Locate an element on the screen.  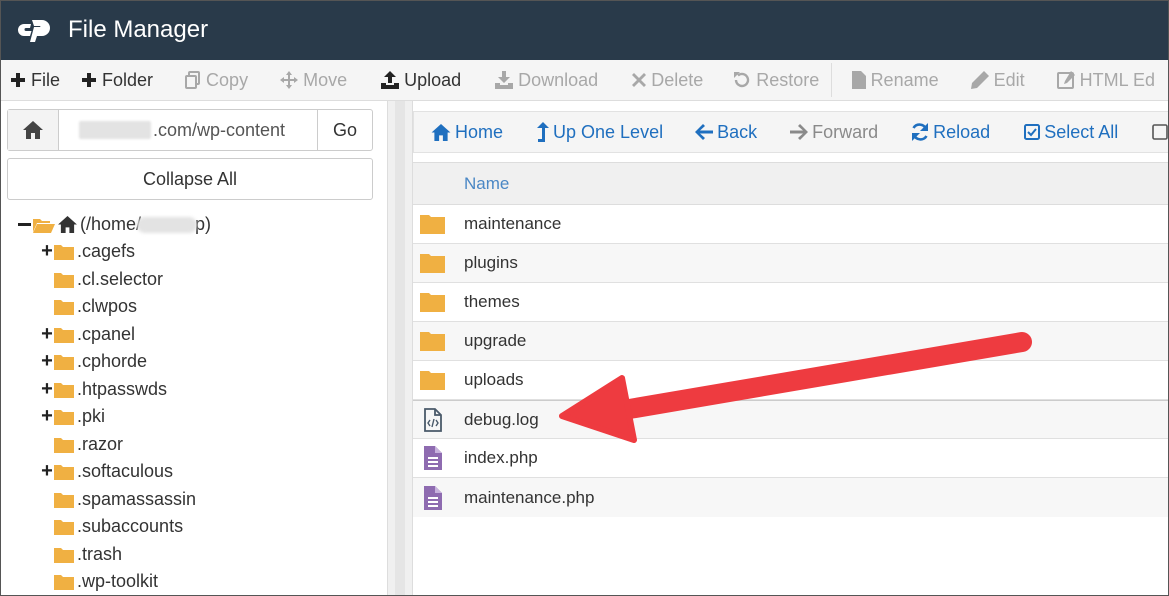
path-bar: .com/wp-content Go is located at coordinates (190, 130).